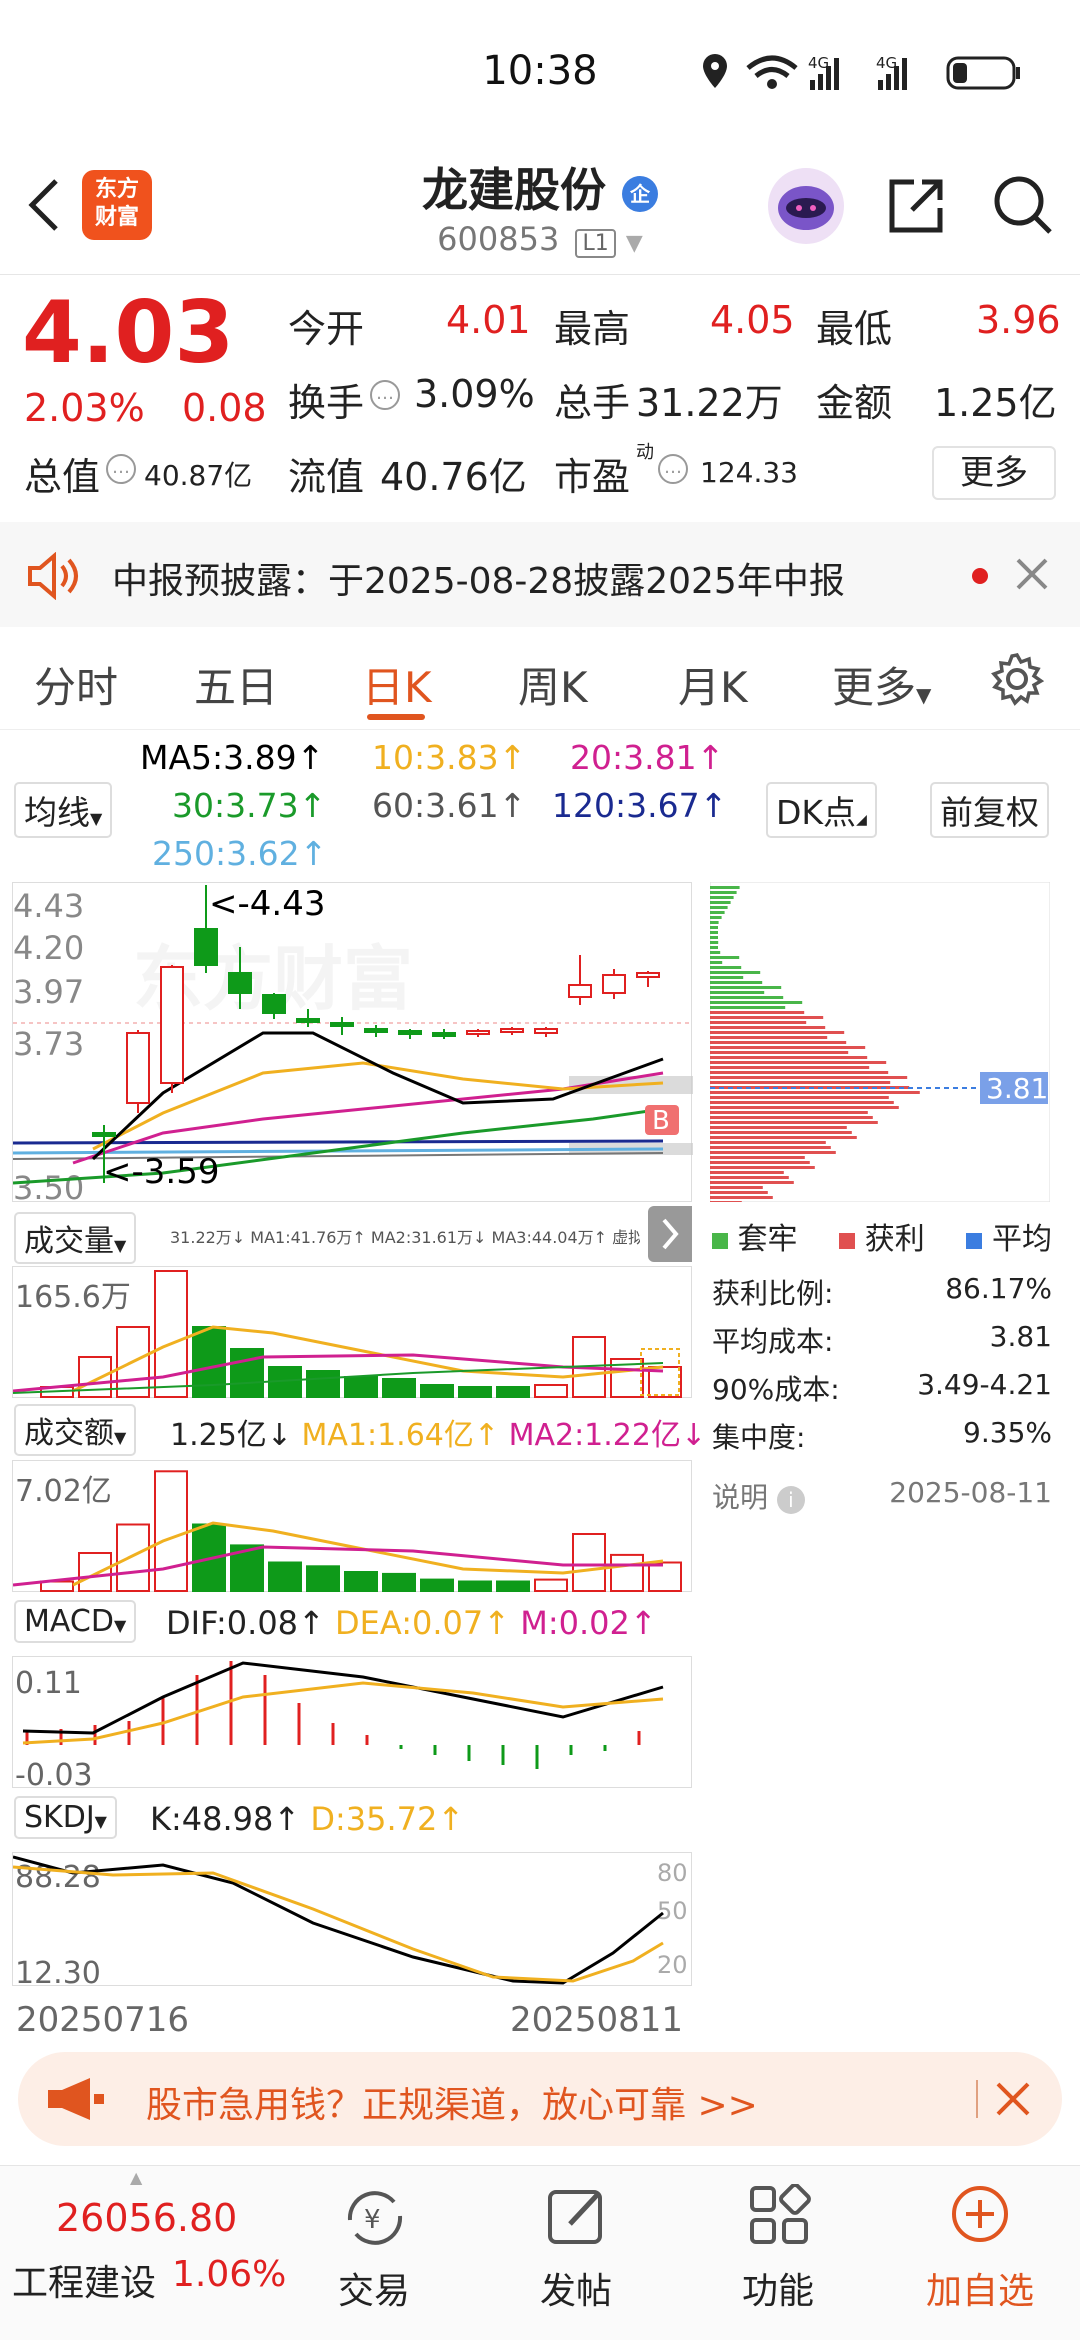  Describe the element at coordinates (881, 684) in the screenshot. I see `tab-more: 更多▼` at that location.